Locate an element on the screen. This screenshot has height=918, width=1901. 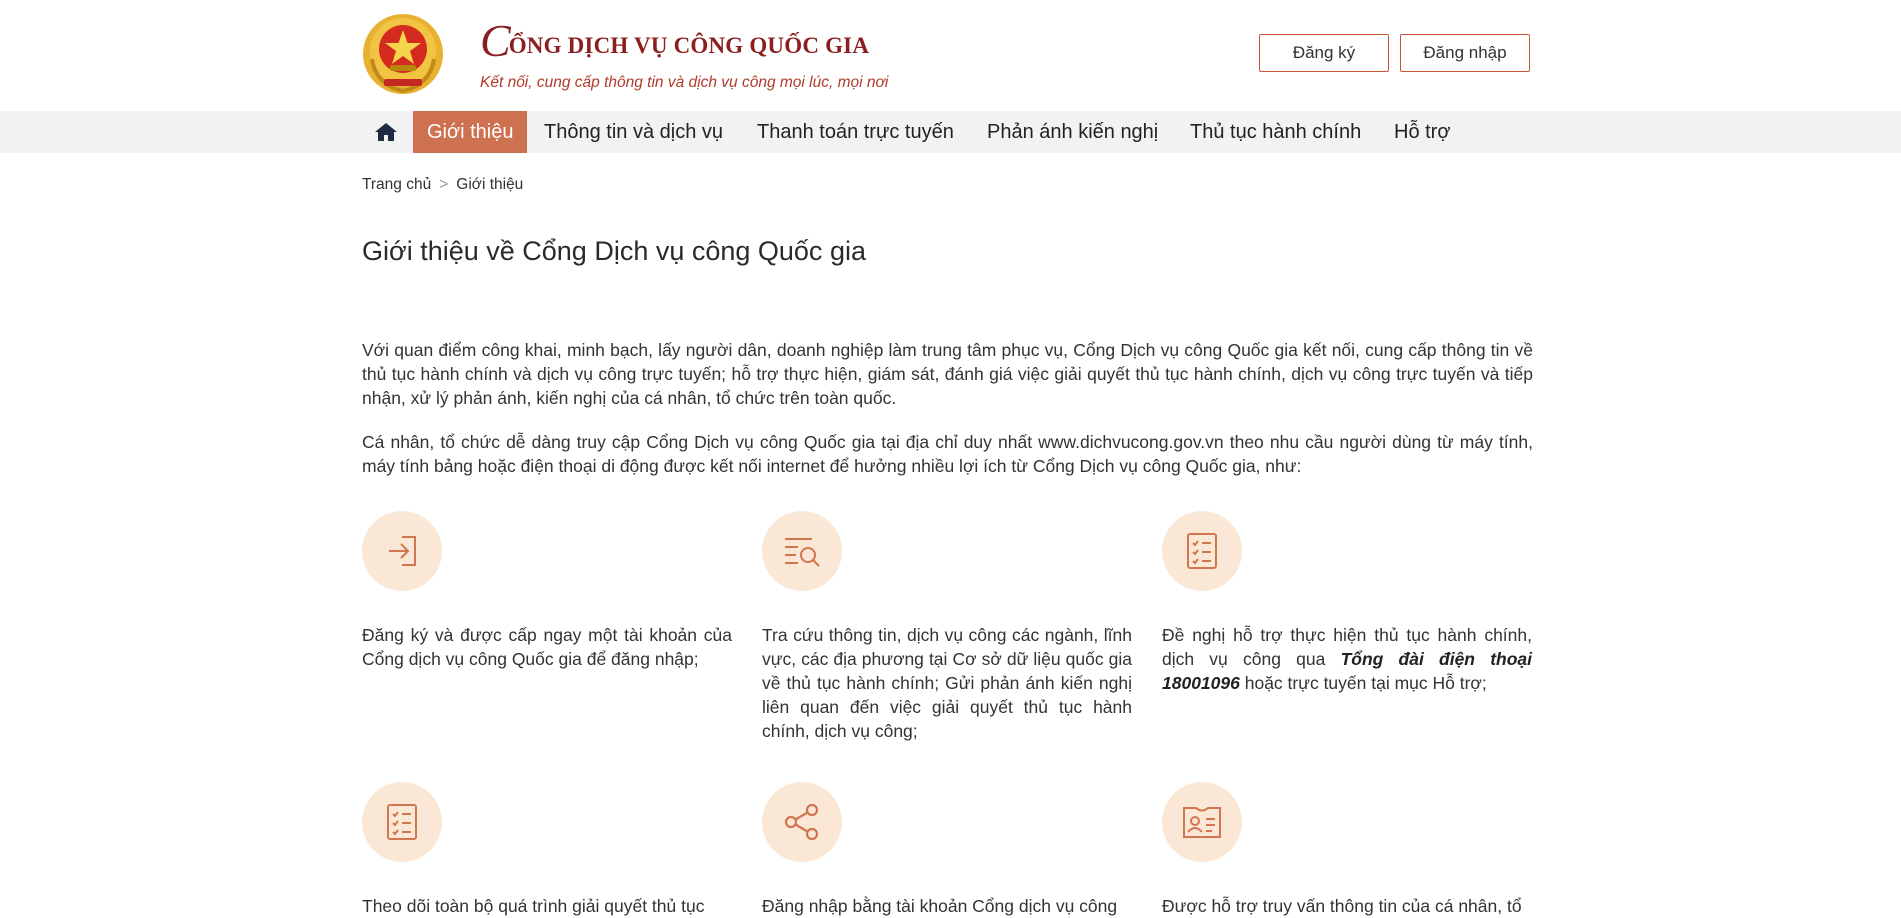
nav-item-phan-anh: Phản ánh kiến nghị is located at coordinates (1072, 132).